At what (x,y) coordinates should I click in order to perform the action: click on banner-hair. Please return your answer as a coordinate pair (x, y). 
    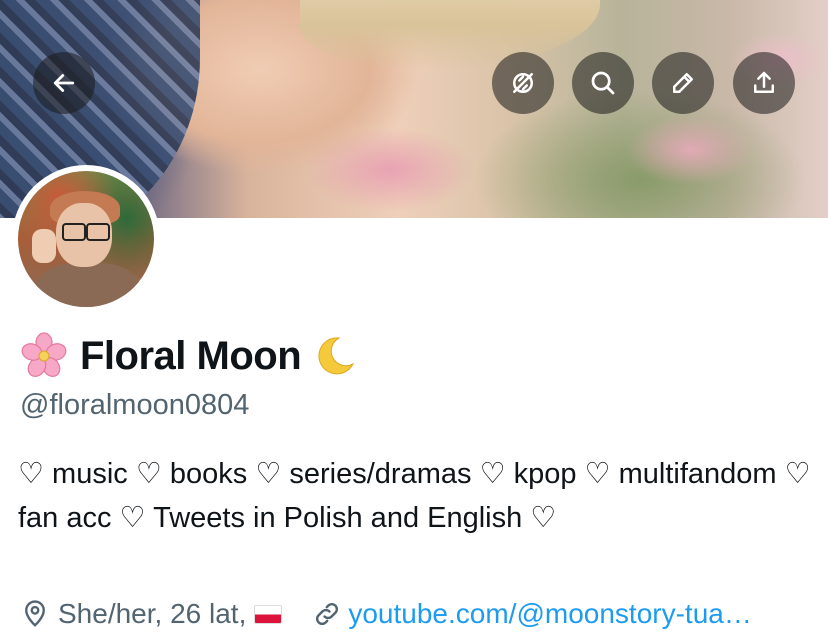
    Looking at the image, I should click on (450, 35).